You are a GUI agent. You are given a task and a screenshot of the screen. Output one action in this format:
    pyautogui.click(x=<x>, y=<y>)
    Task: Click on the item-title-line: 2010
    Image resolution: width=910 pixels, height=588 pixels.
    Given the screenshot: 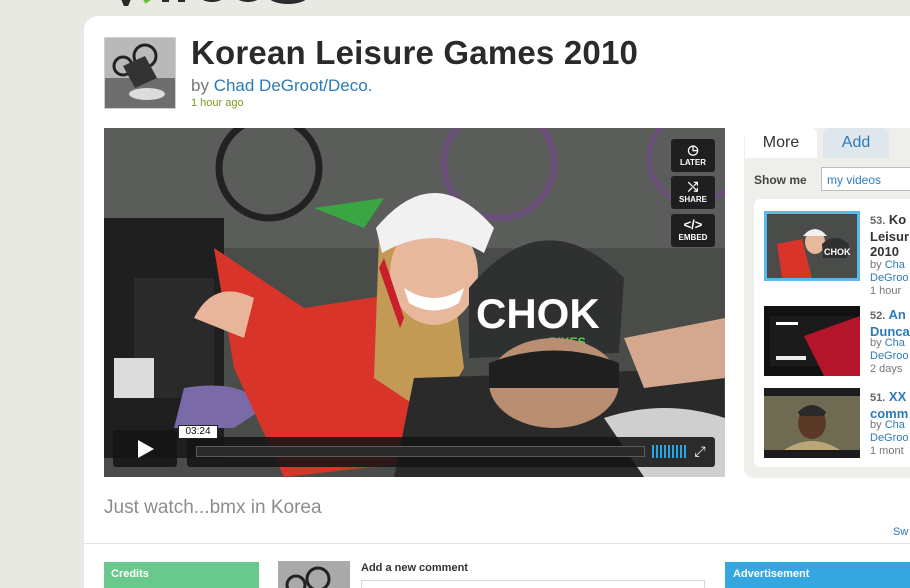 What is the action you would take?
    pyautogui.click(x=884, y=251)
    